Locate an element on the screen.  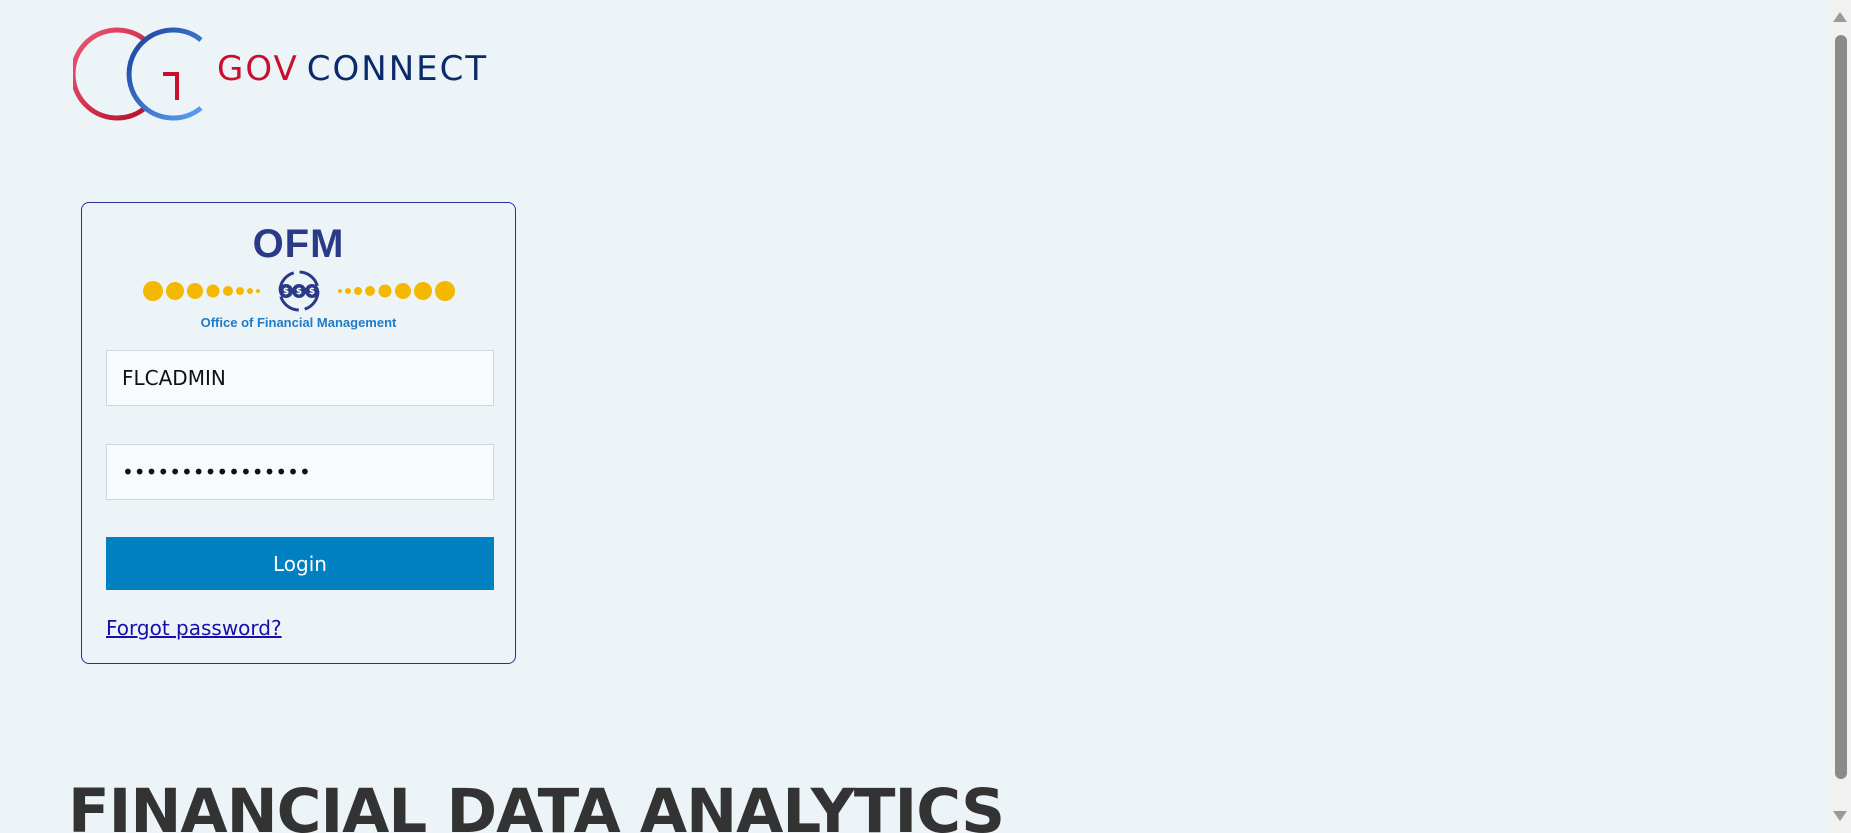
dollar-gears-icon: $ $ $ is located at coordinates (298, 291).